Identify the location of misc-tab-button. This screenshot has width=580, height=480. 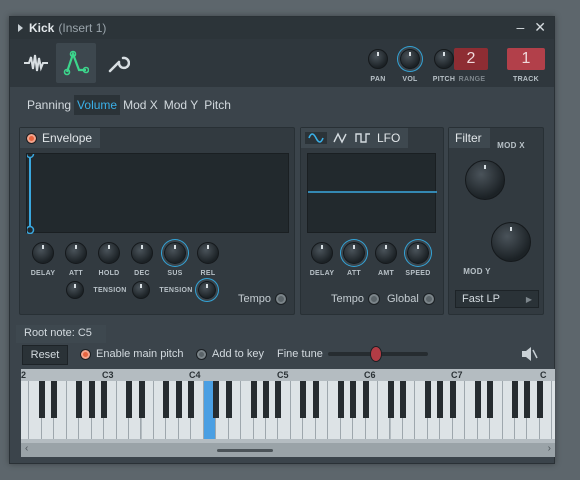
(118, 63).